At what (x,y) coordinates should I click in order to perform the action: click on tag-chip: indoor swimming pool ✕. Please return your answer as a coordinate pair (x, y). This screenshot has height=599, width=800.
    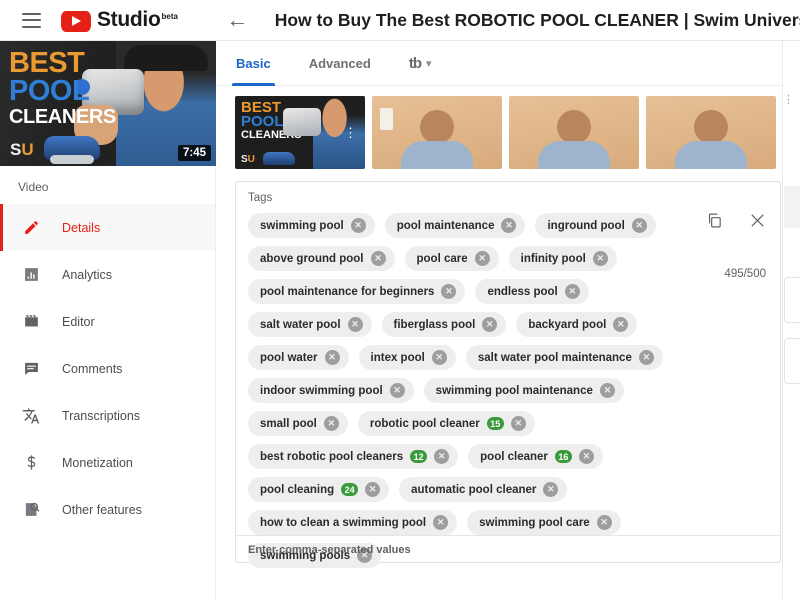
    Looking at the image, I should click on (331, 390).